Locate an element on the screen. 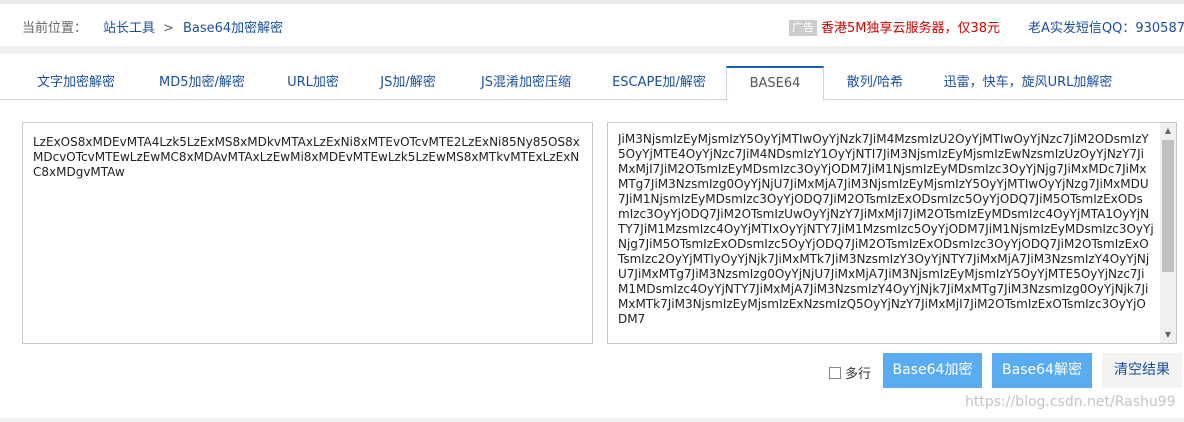 This screenshot has width=1184, height=422. breadcrumb-prefix: 当前位置： is located at coordinates (55, 28).